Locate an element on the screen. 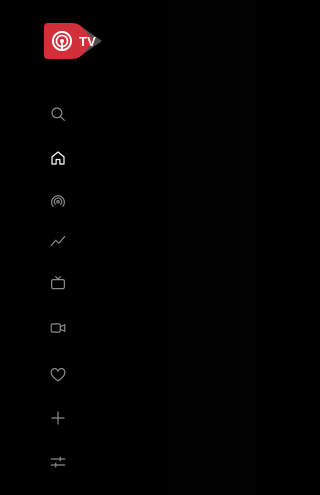  video-camera-icon is located at coordinates (58, 328).